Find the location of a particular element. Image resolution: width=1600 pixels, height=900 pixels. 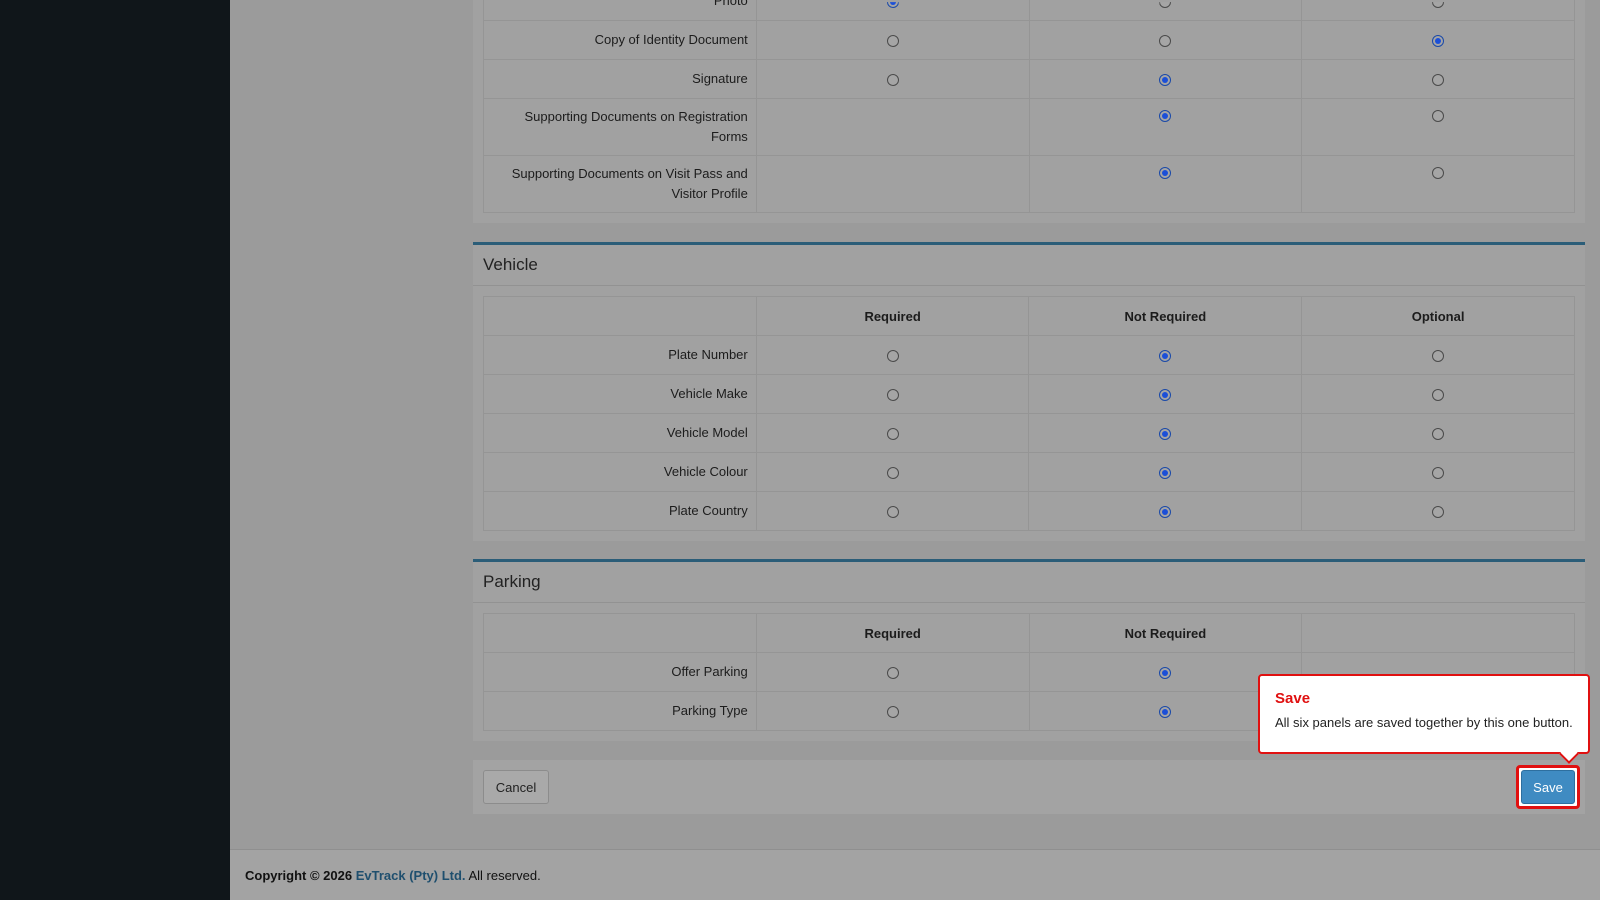

save-button: Save is located at coordinates (1548, 787).